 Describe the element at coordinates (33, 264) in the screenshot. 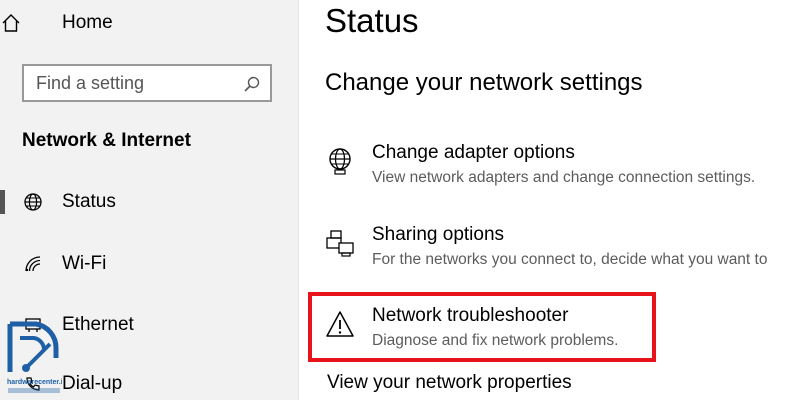

I see `wifi-icon` at that location.